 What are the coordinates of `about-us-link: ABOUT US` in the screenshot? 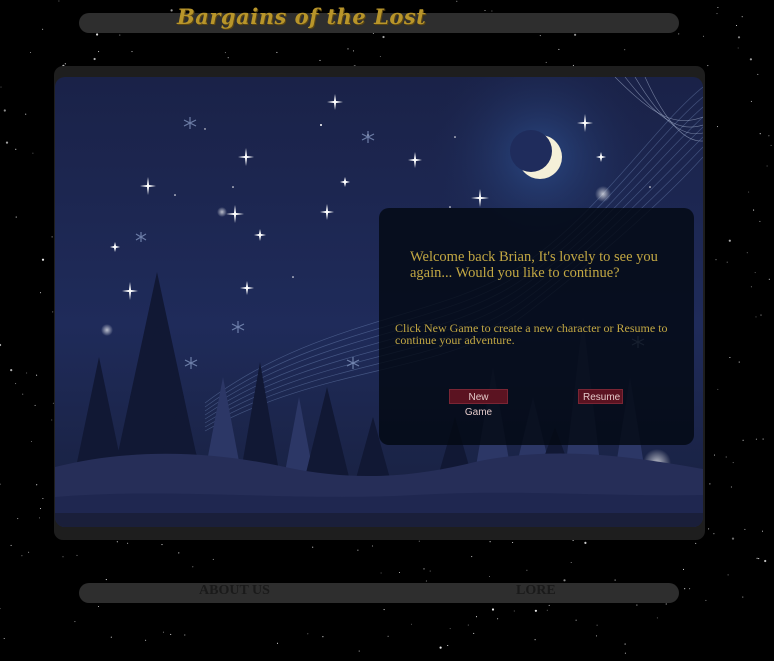 It's located at (234, 591).